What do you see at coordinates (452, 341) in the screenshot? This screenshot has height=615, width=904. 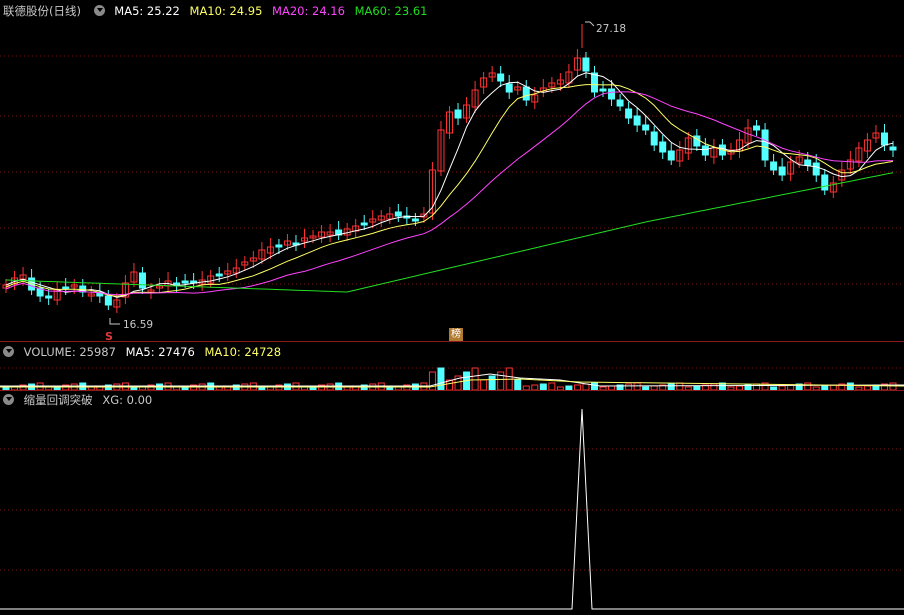 I see `panel-divider-main` at bounding box center [452, 341].